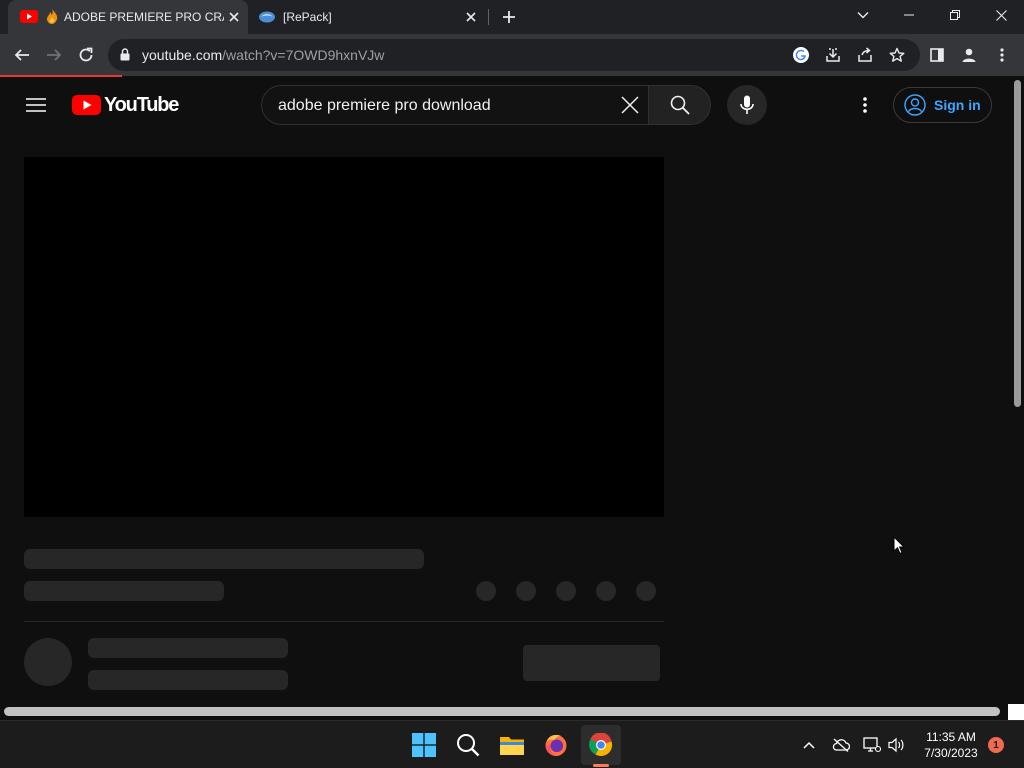 Image resolution: width=1024 pixels, height=768 pixels. What do you see at coordinates (630, 105) in the screenshot?
I see `clear-search-icon` at bounding box center [630, 105].